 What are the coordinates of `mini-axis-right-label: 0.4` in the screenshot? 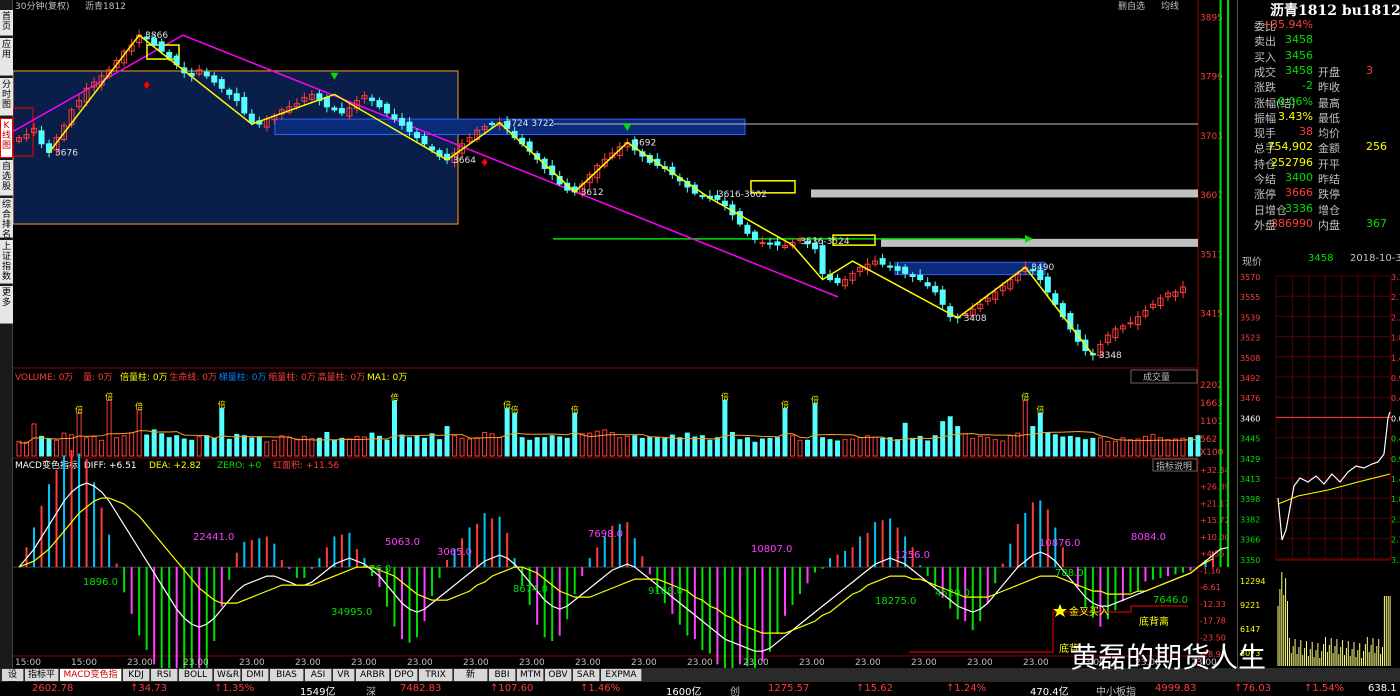 It's located at (1395, 398).